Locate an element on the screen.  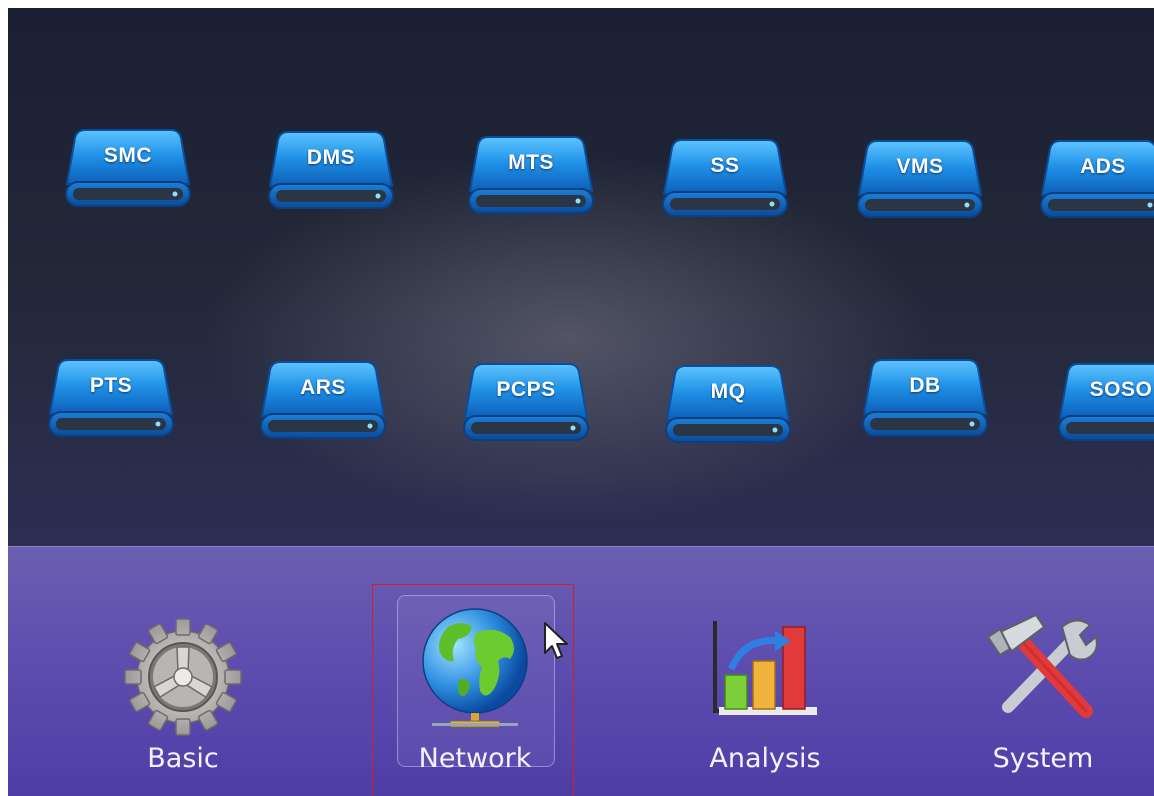
service-vms: VMS is located at coordinates (920, 182).